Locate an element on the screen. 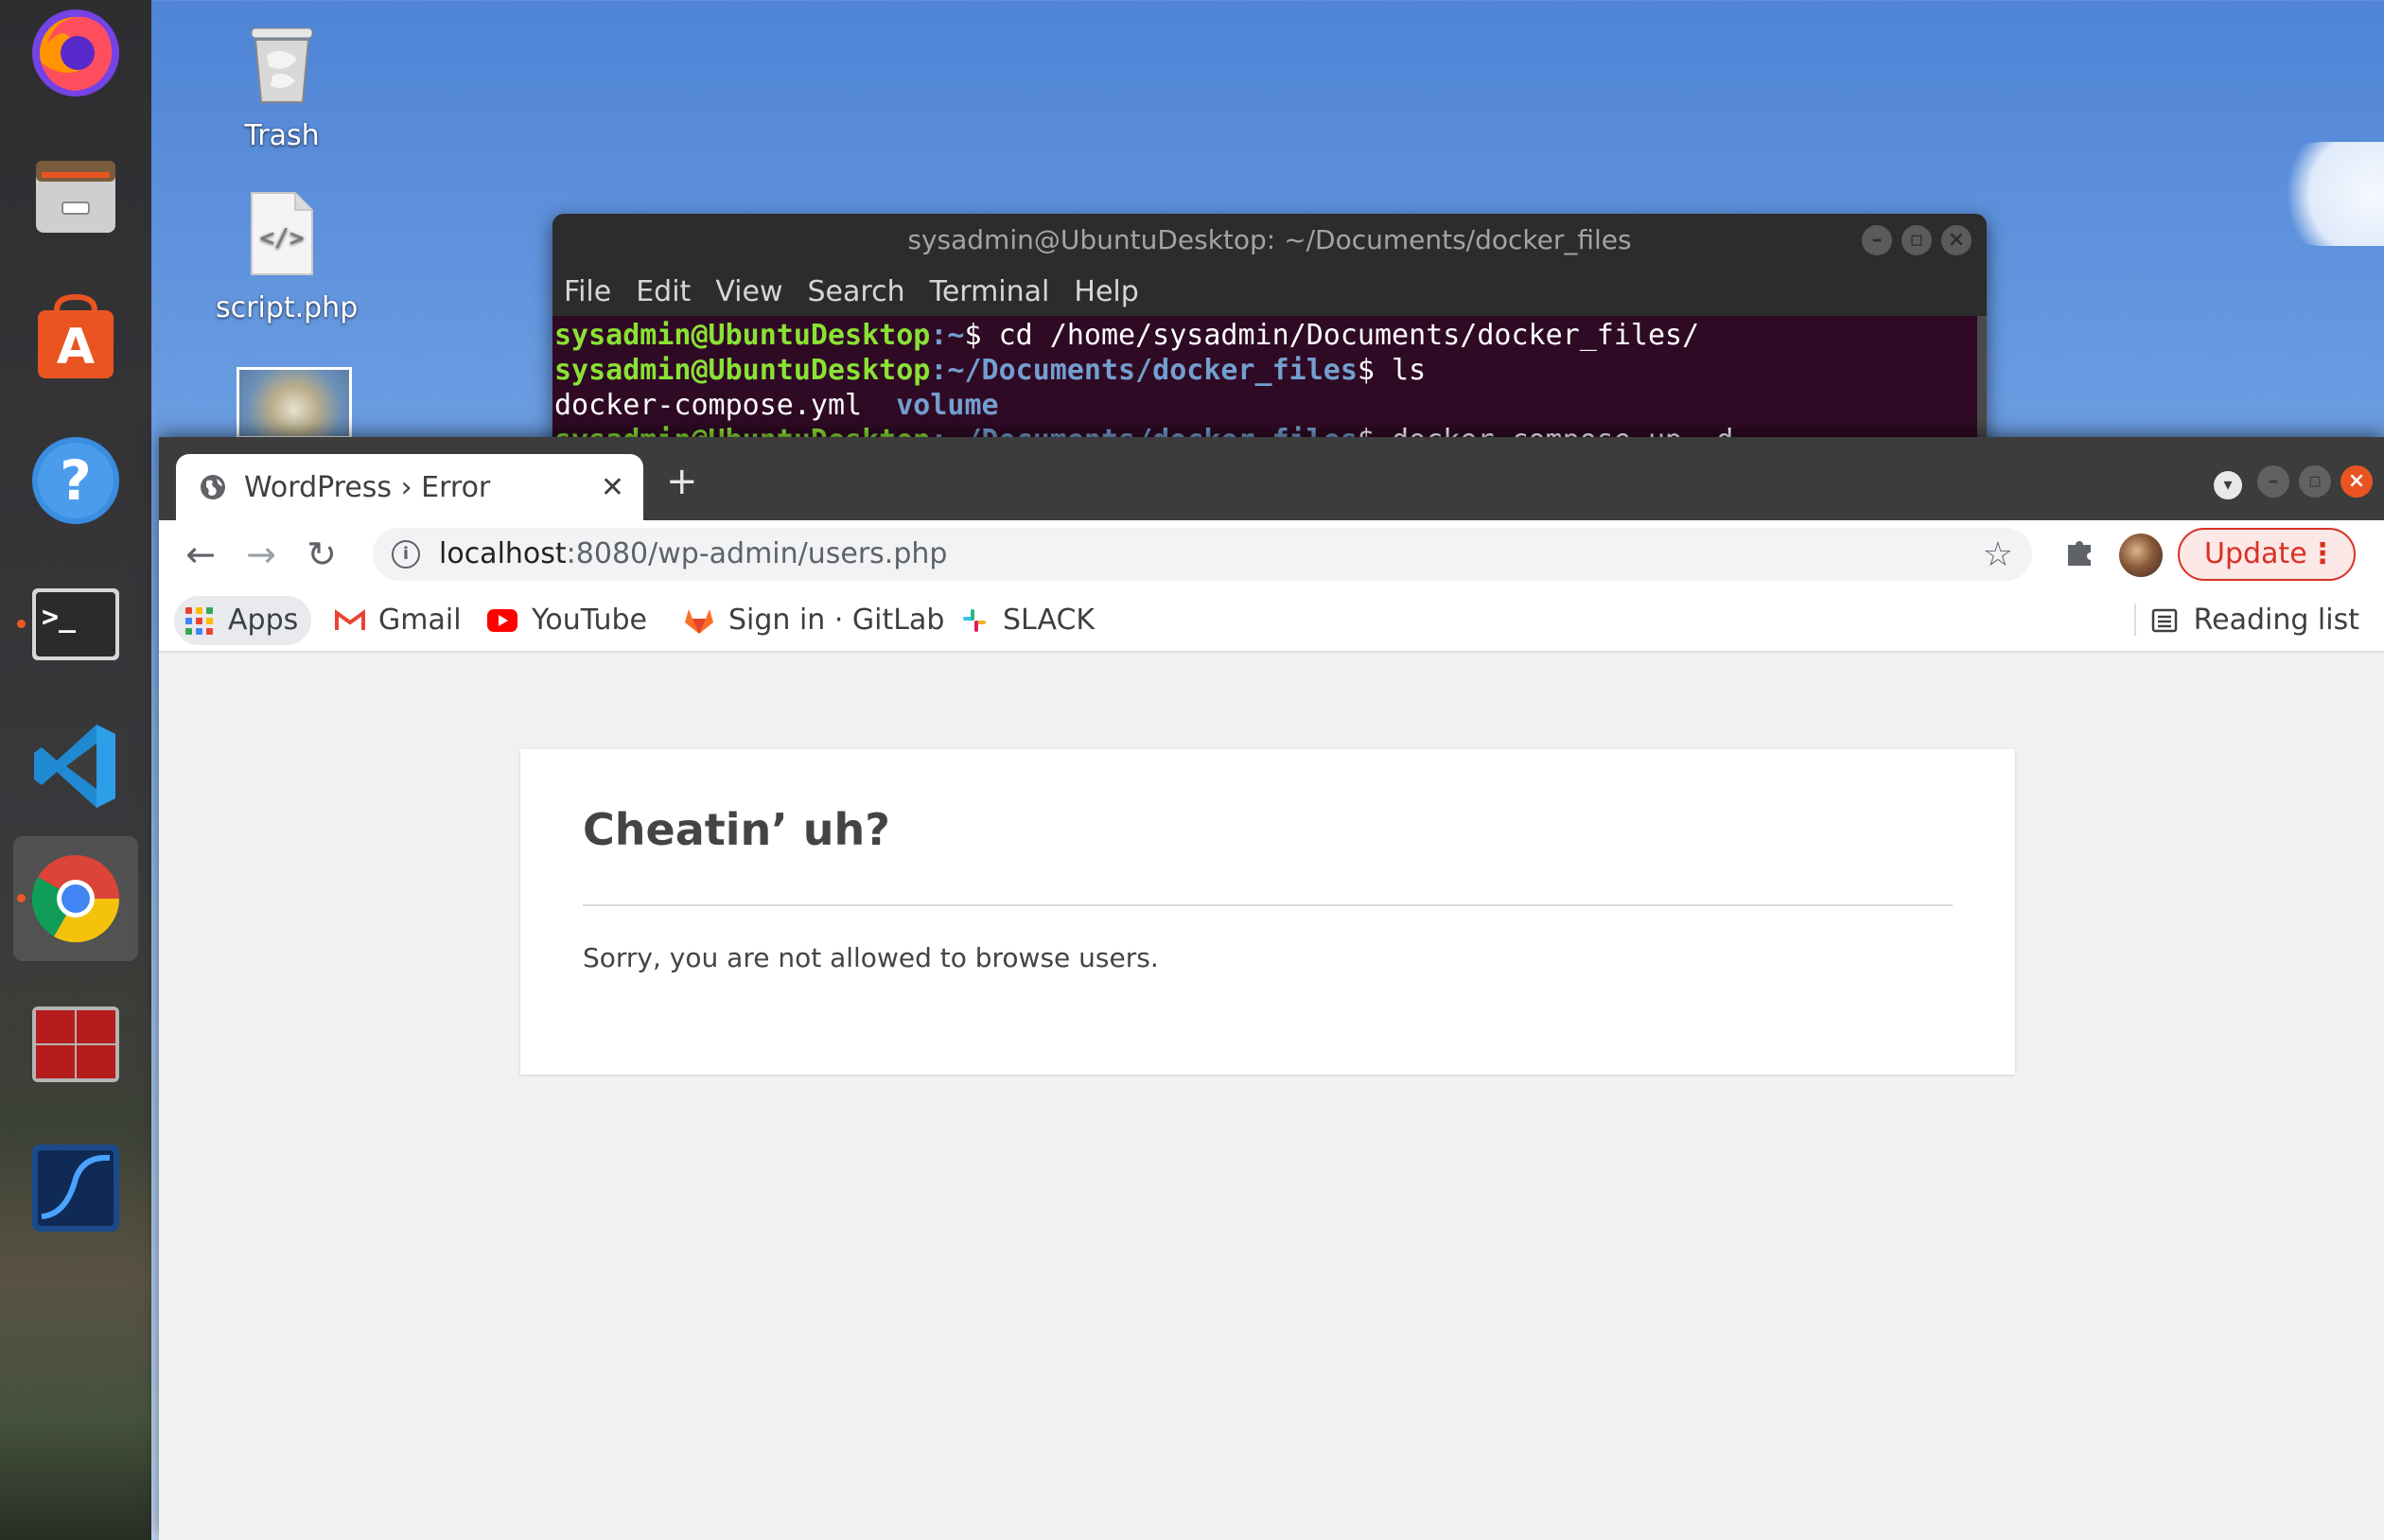 The image size is (2384, 1540). terminal-icon: >_ is located at coordinates (75, 624).